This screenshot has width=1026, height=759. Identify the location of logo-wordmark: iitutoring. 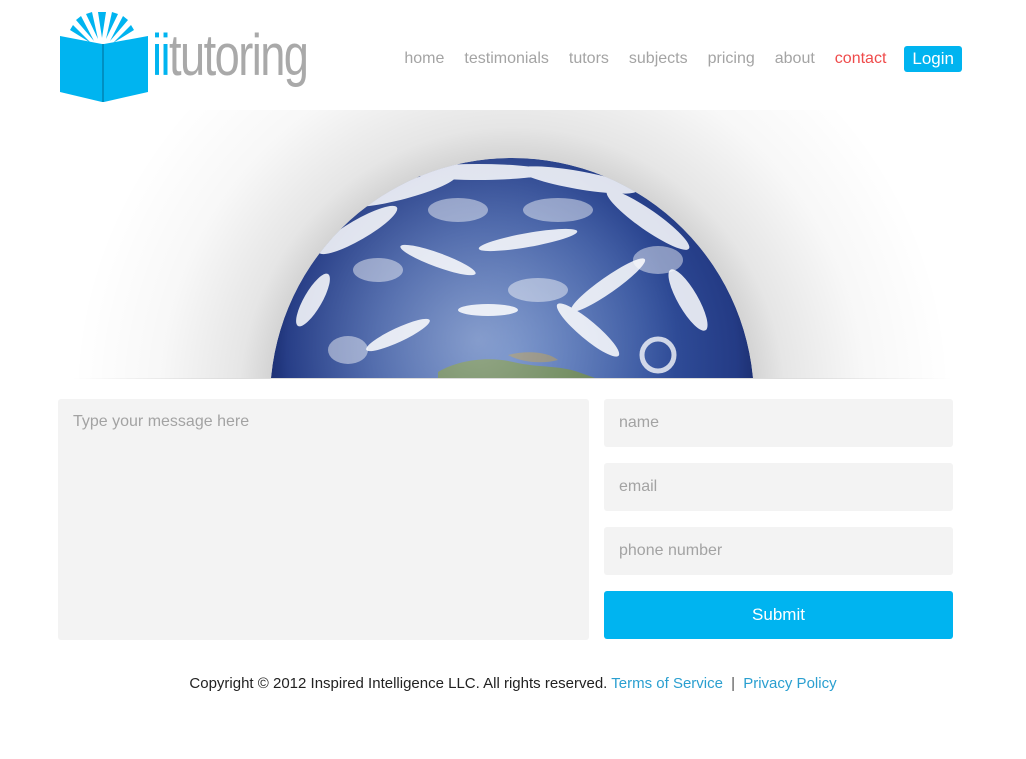
(230, 56).